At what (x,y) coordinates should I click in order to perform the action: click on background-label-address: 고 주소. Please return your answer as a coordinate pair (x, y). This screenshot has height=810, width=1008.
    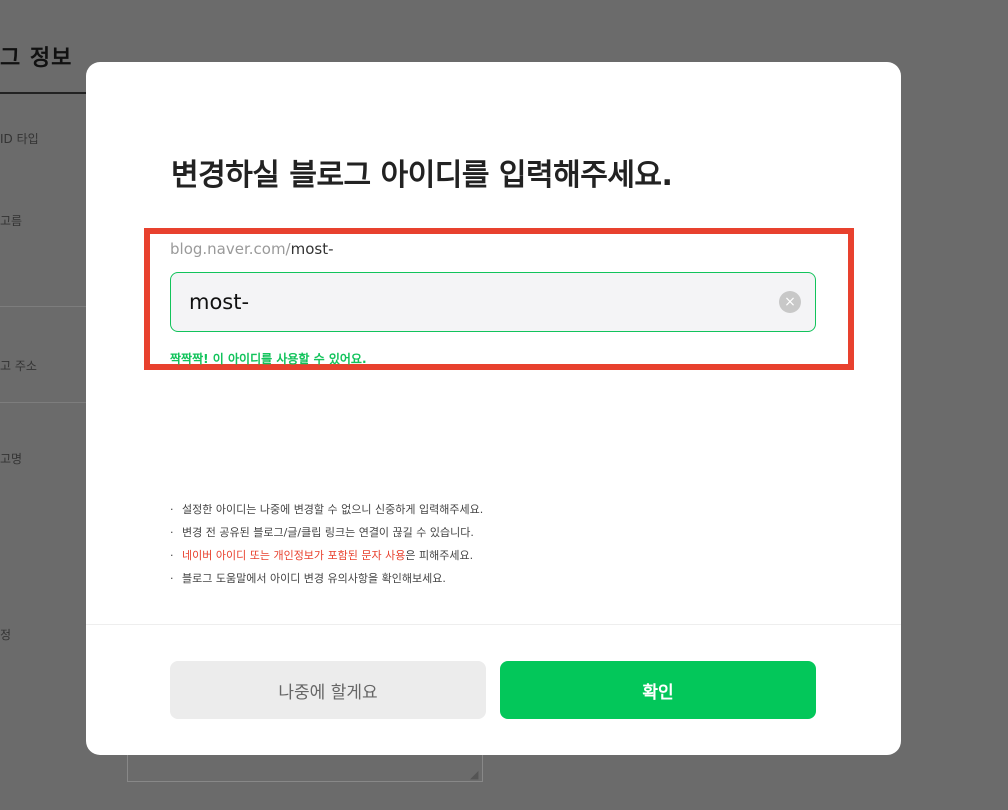
    Looking at the image, I should click on (18, 366).